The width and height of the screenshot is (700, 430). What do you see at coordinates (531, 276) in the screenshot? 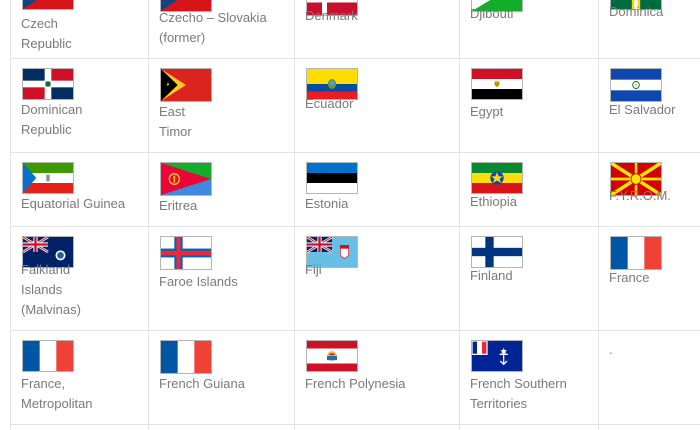
I see `country-name: Finland` at bounding box center [531, 276].